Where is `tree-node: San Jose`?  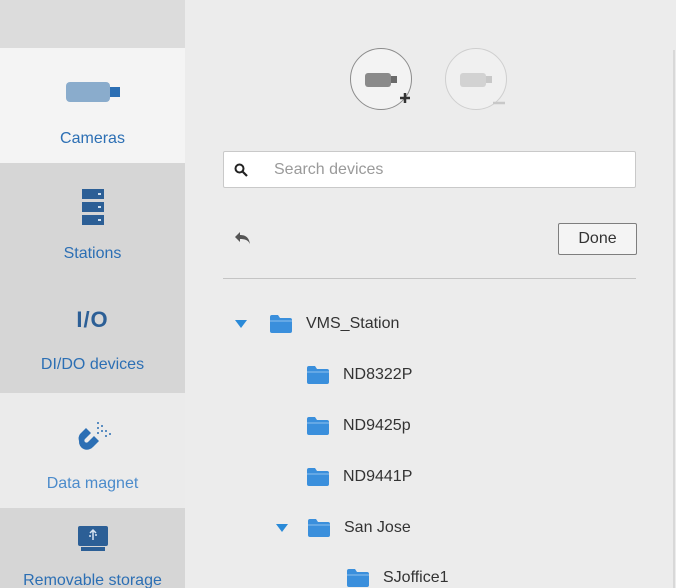
tree-node: San Jose is located at coordinates (343, 528).